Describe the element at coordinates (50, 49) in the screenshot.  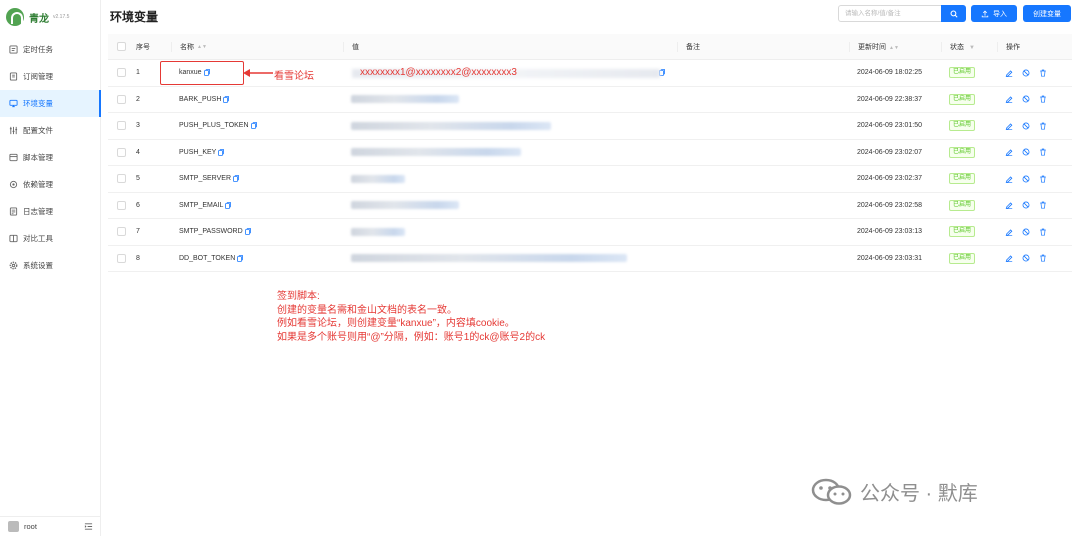
I see `sidebar-item-cron: 定时任务` at that location.